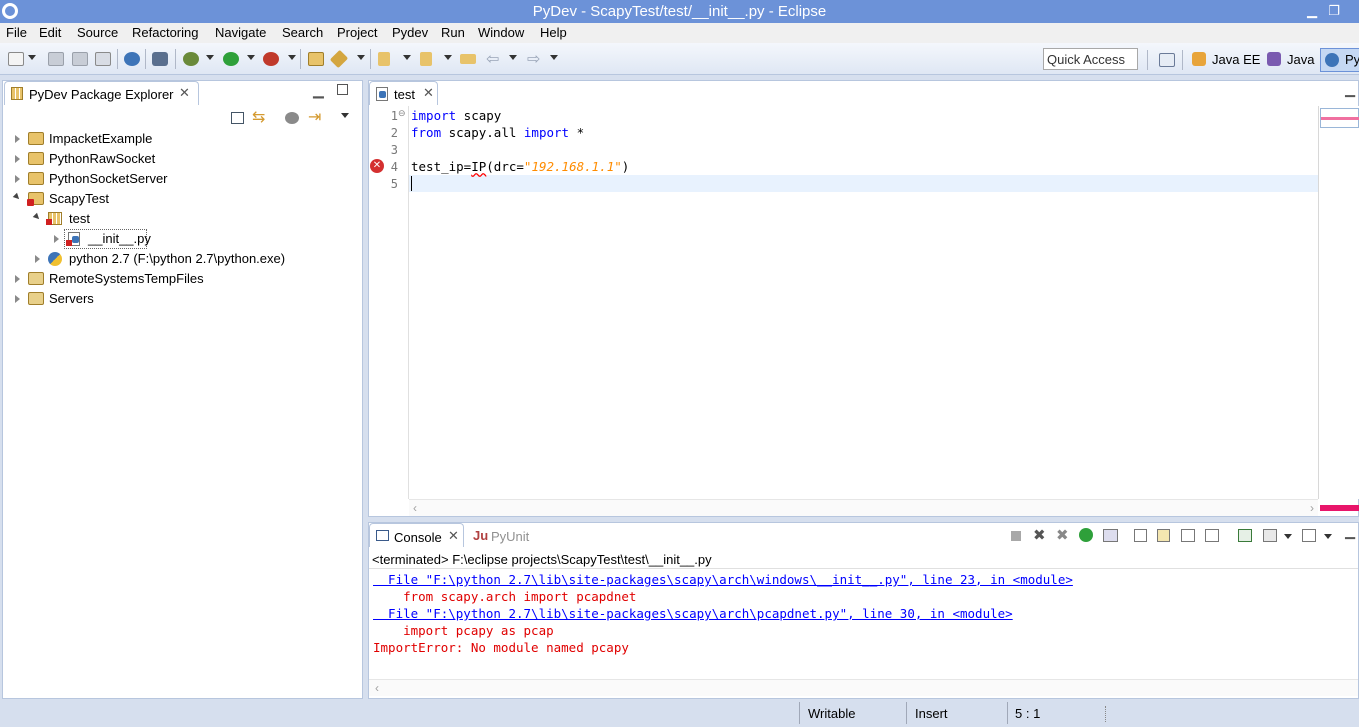  Describe the element at coordinates (1062, 535) in the screenshot. I see `remove-all-icon: ✖` at that location.